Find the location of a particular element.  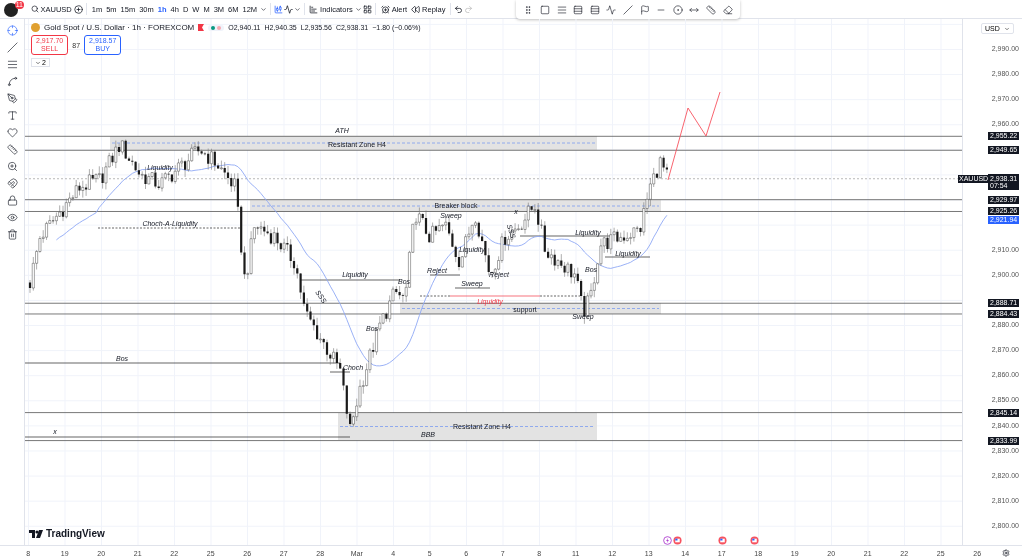

add-symbol-icon is located at coordinates (79, 9).